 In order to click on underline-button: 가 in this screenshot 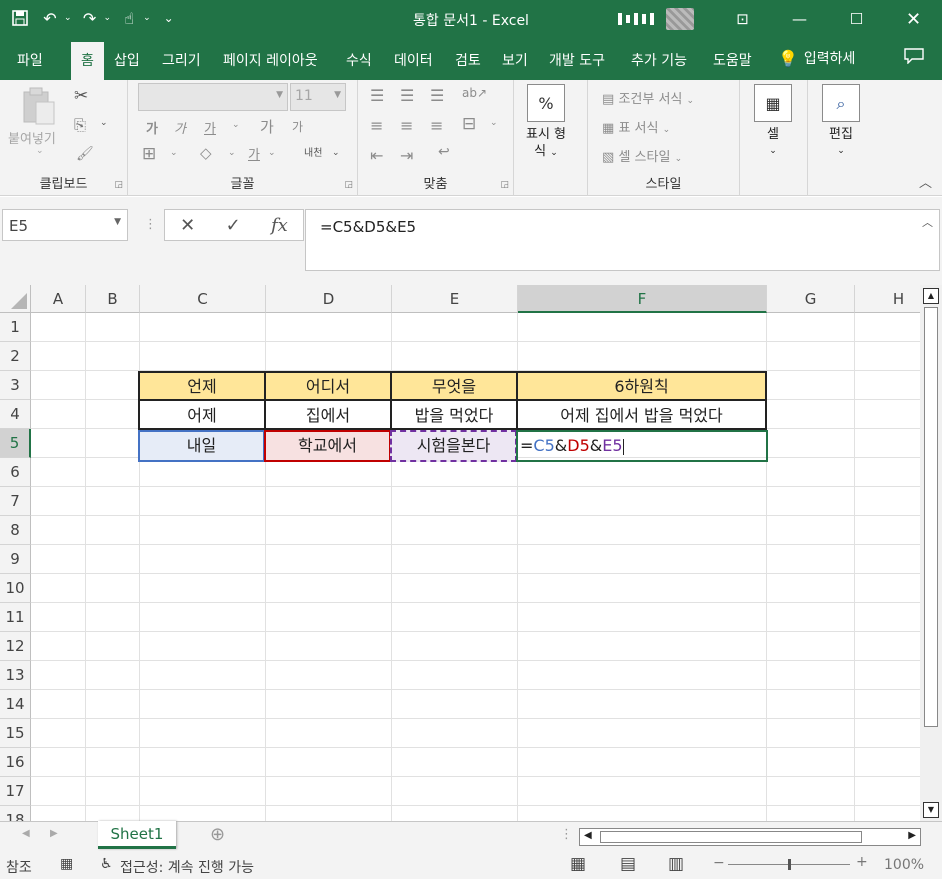, I will do `click(210, 127)`.